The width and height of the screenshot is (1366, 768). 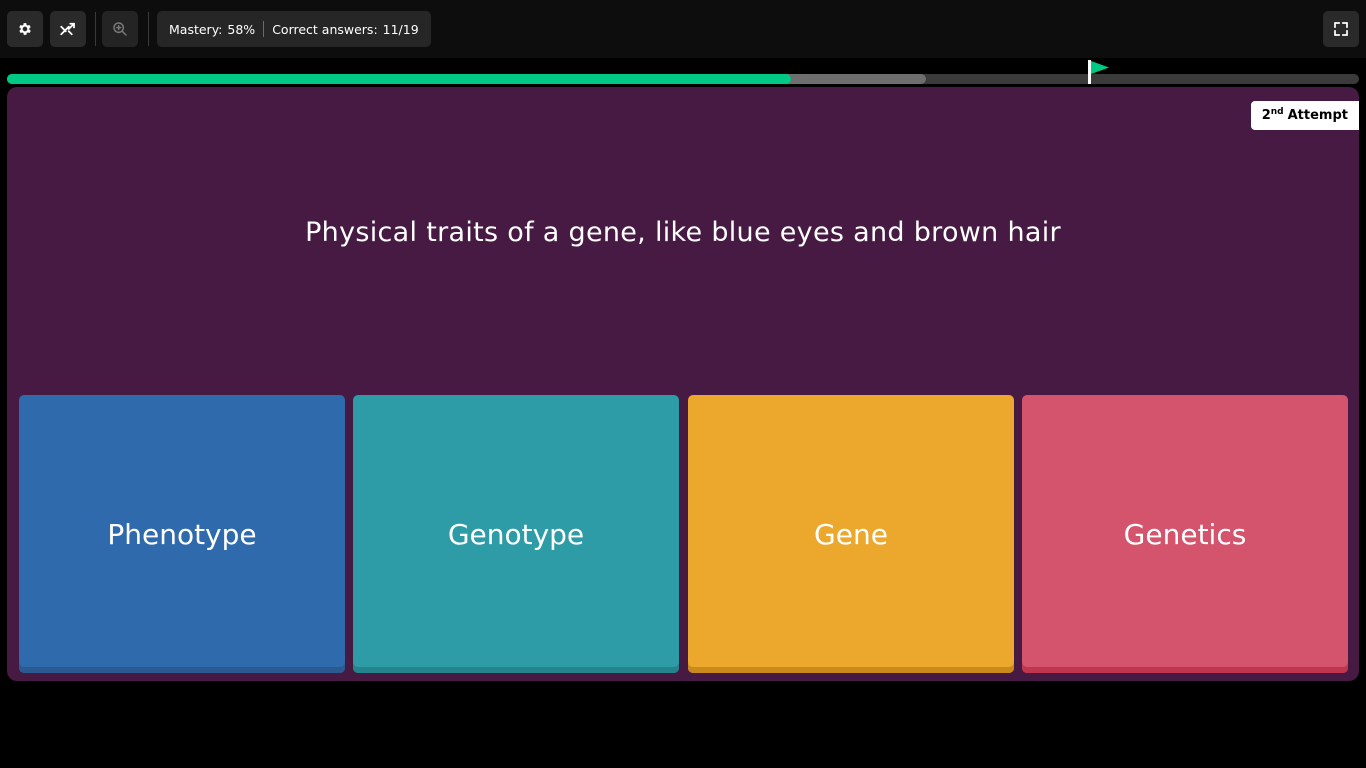 What do you see at coordinates (683, 29) in the screenshot?
I see `top-bar: Mastery: 58% Correct answers: 11/19` at bounding box center [683, 29].